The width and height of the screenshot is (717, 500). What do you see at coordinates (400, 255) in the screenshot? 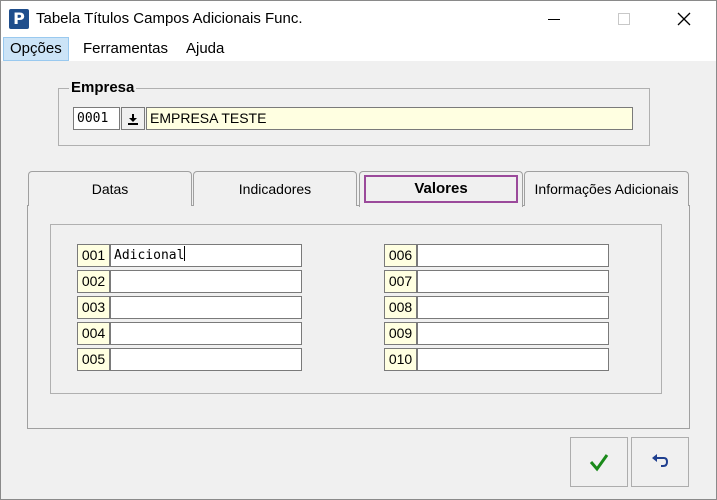
I see `valor-number: 006` at bounding box center [400, 255].